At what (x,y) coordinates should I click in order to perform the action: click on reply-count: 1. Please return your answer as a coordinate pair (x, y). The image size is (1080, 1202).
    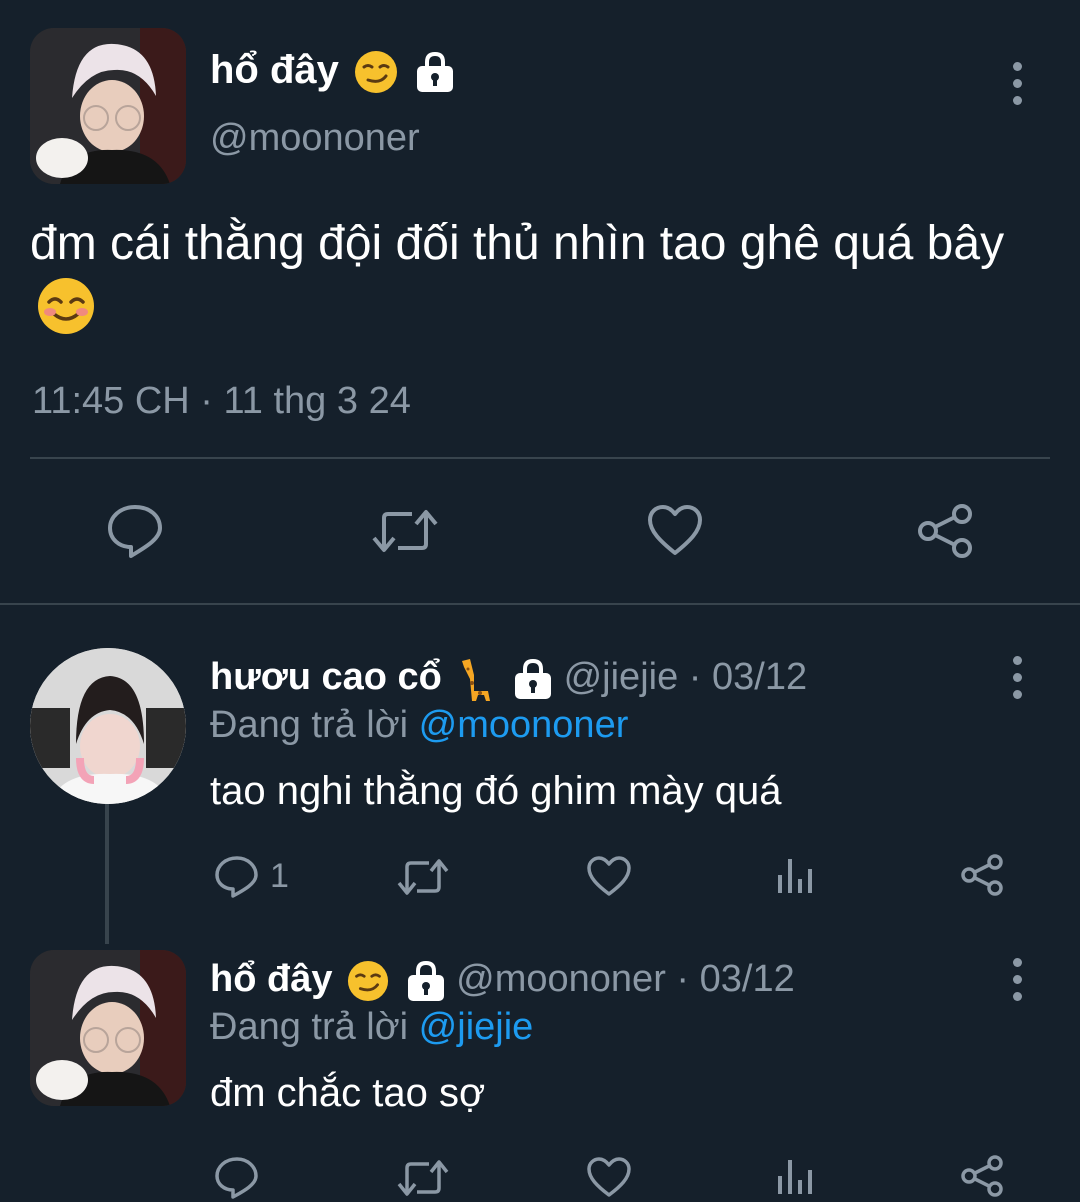
    Looking at the image, I should click on (279, 876).